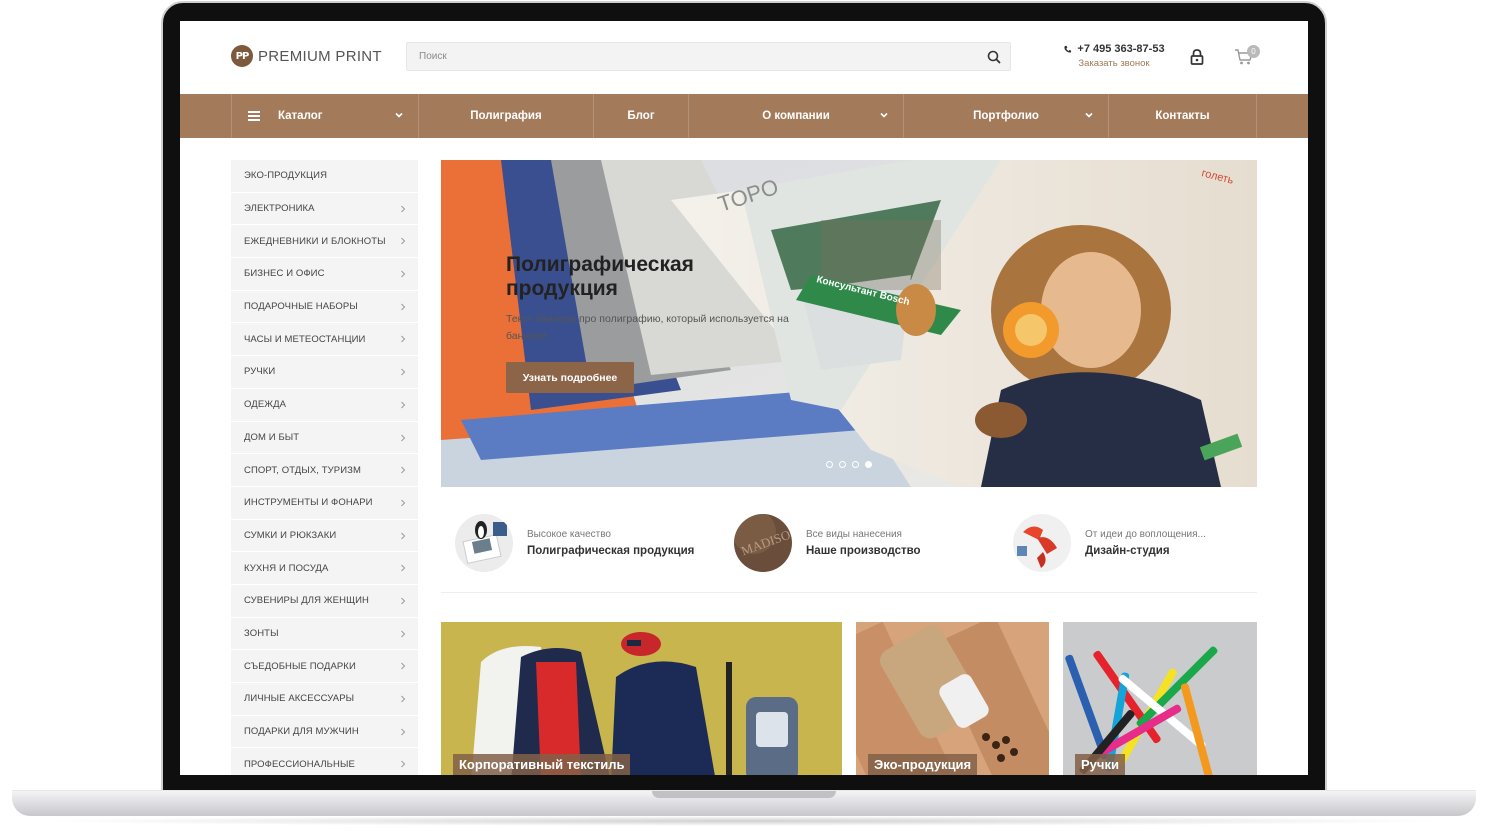 Image resolution: width=1488 pixels, height=831 pixels. I want to click on sidebar-item: ЛИЧНЫЕ АКСЕССУАРЫ, so click(324, 699).